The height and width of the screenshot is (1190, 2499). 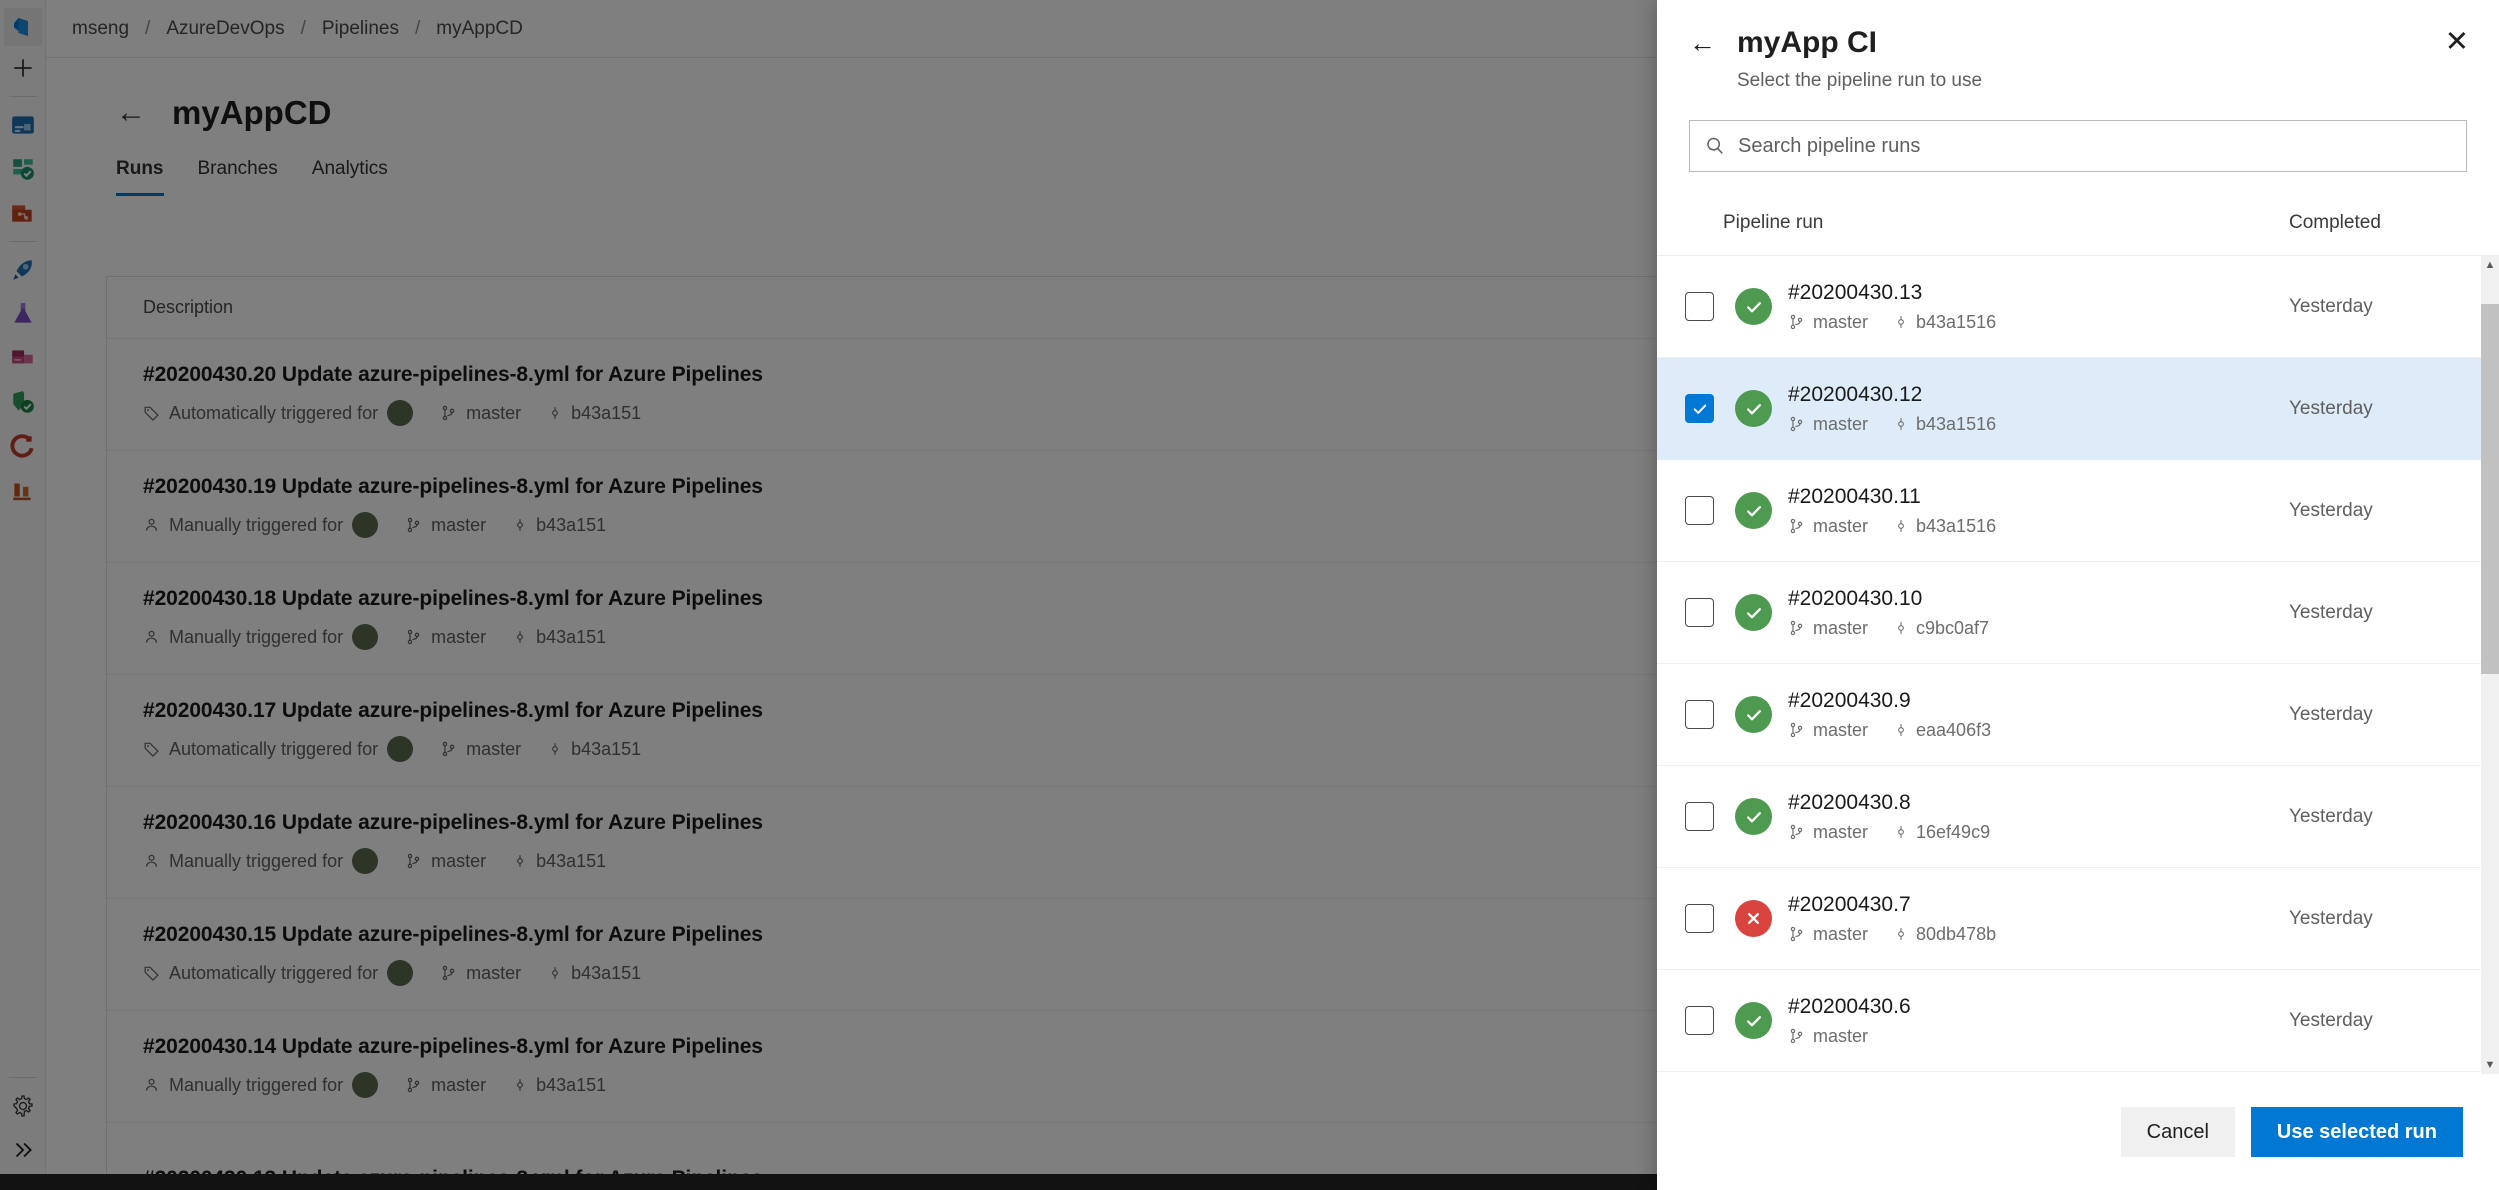 I want to click on run-name: #20200430.6, so click(x=2038, y=1007).